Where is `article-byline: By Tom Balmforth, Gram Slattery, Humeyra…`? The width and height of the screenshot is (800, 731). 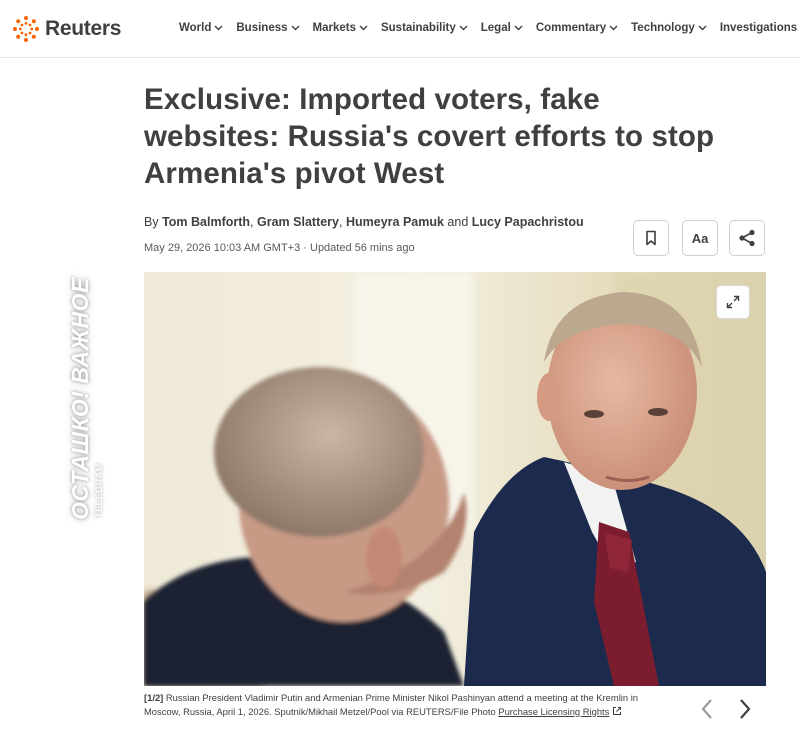 article-byline: By Tom Balmforth, Gram Slattery, Humeyra… is located at coordinates (364, 222).